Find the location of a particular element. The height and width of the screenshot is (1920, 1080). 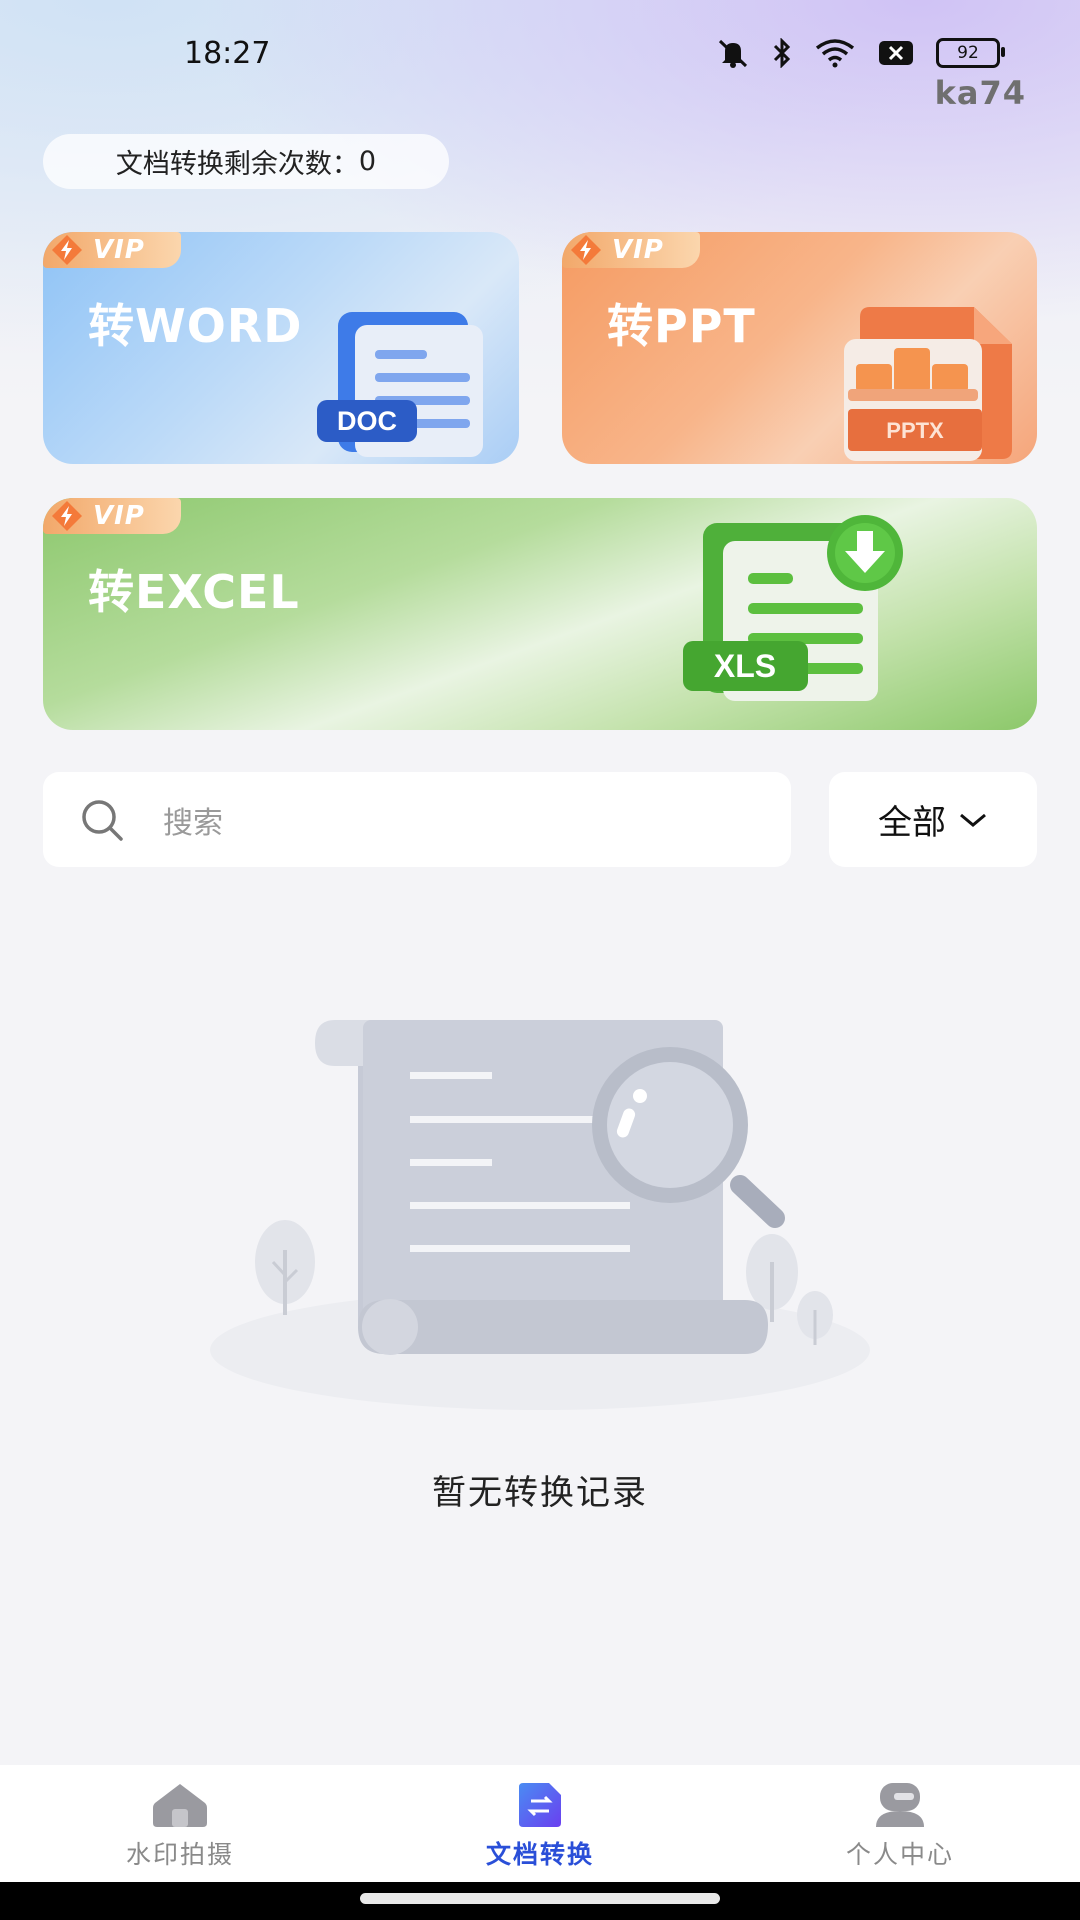

home-icon is located at coordinates (180, 1805).